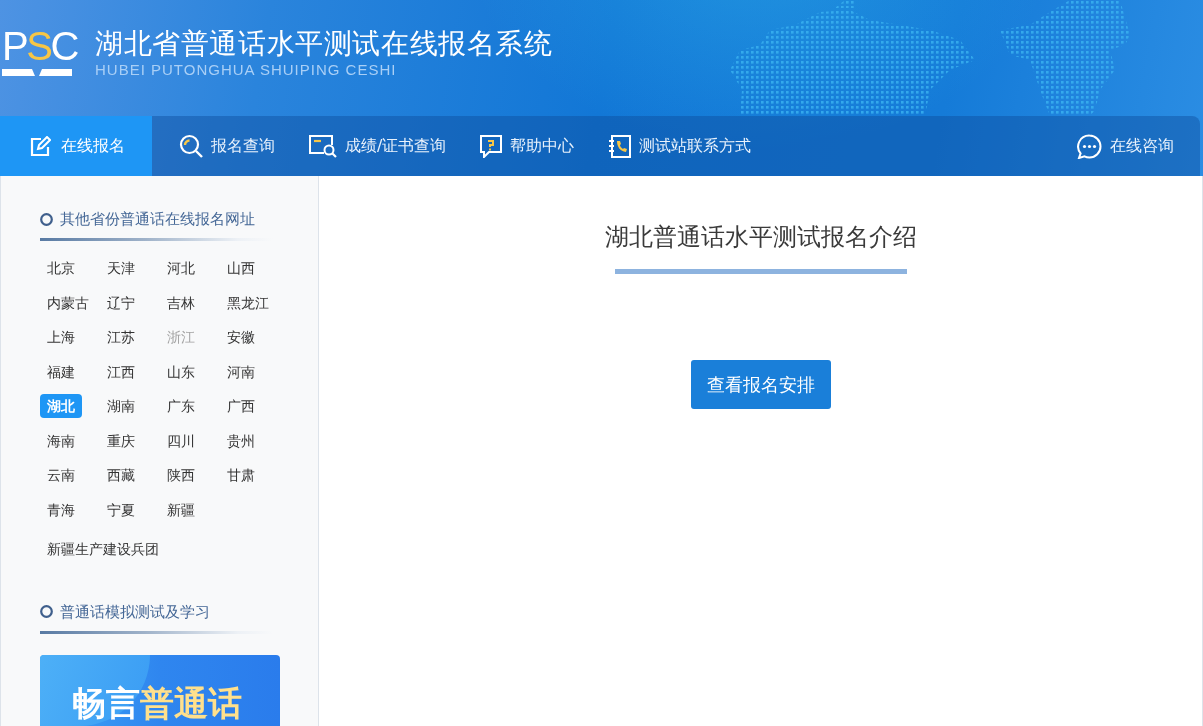 This screenshot has width=1203, height=726. I want to click on edit-icon, so click(40, 146).